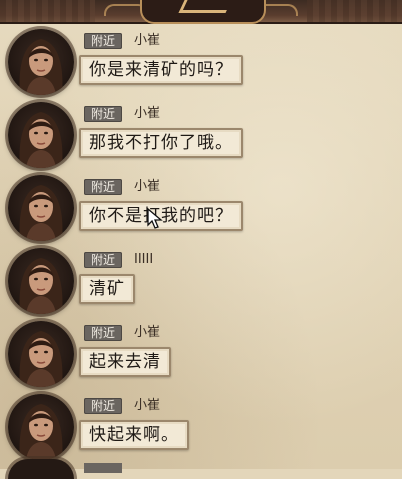  Describe the element at coordinates (103, 468) in the screenshot. I see `channel-tag` at that location.